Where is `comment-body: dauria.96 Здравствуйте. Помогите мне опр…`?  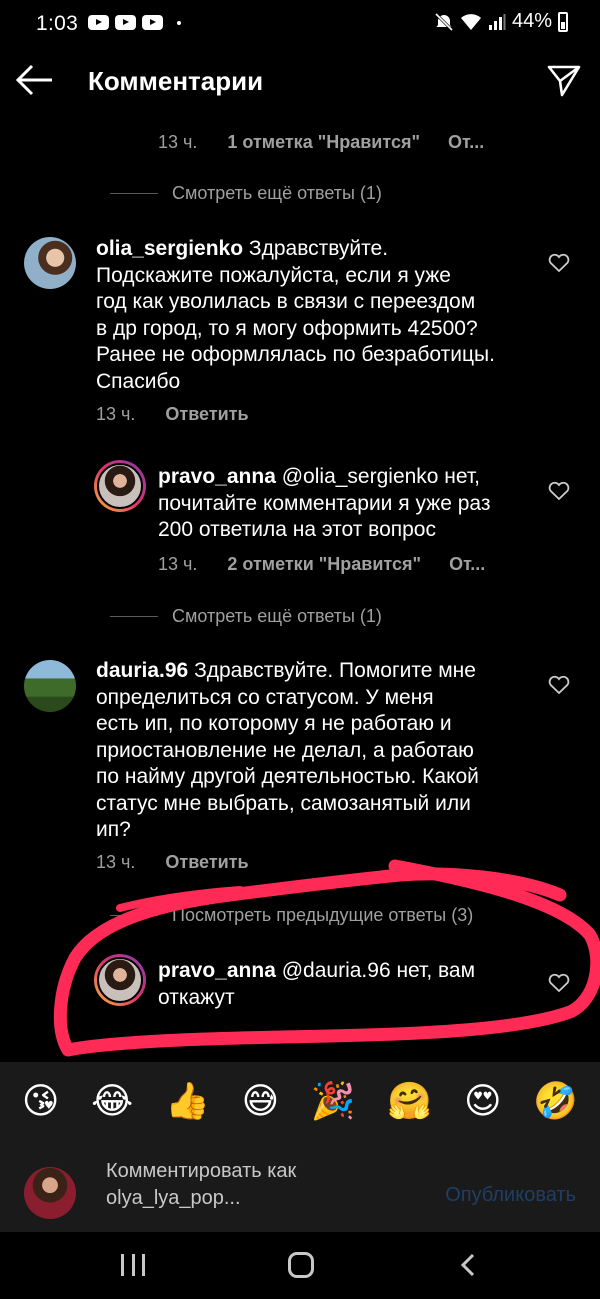 comment-body: dauria.96 Здравствуйте. Помогите мне опр… is located at coordinates (316, 751).